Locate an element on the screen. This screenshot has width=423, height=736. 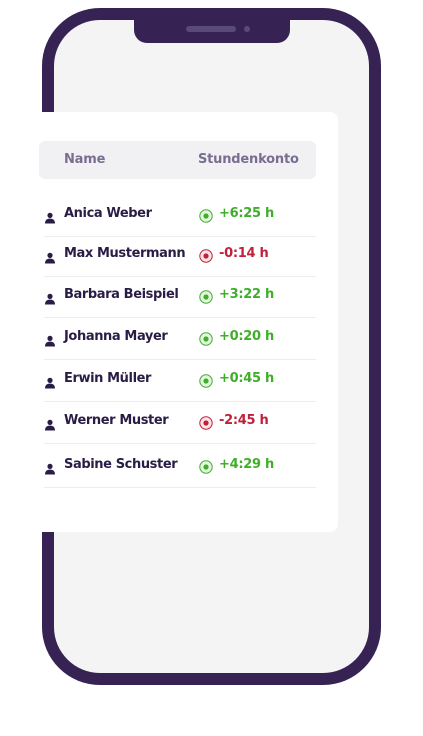
table-row: Sabine Schuster +4:29 h is located at coordinates (180, 466).